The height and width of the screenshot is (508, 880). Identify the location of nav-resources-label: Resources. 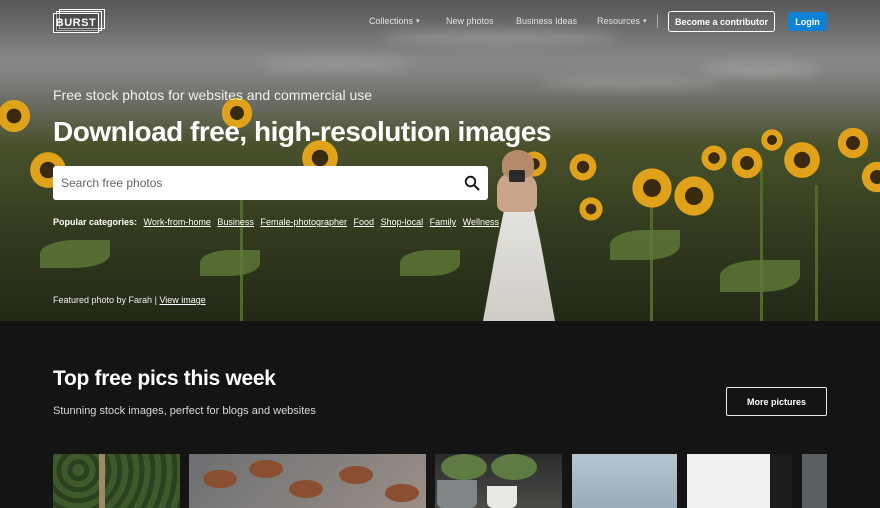
(619, 21).